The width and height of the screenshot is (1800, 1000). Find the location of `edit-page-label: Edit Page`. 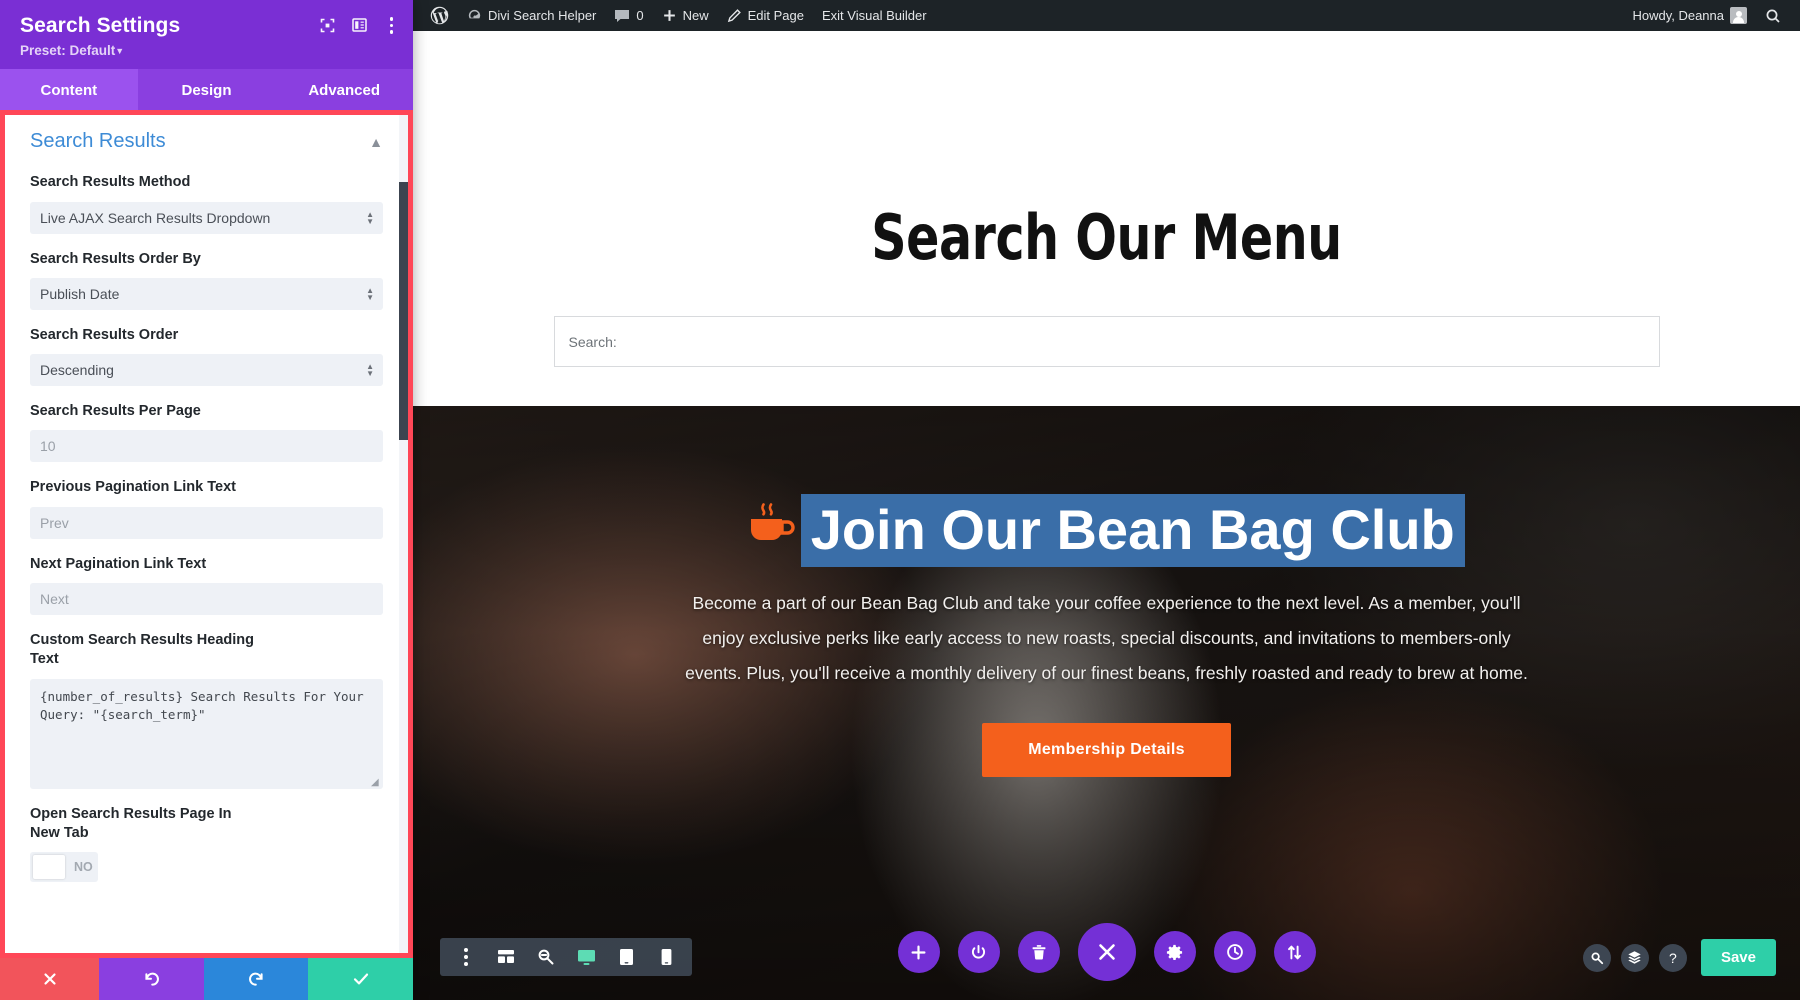

edit-page-label: Edit Page is located at coordinates (775, 15).